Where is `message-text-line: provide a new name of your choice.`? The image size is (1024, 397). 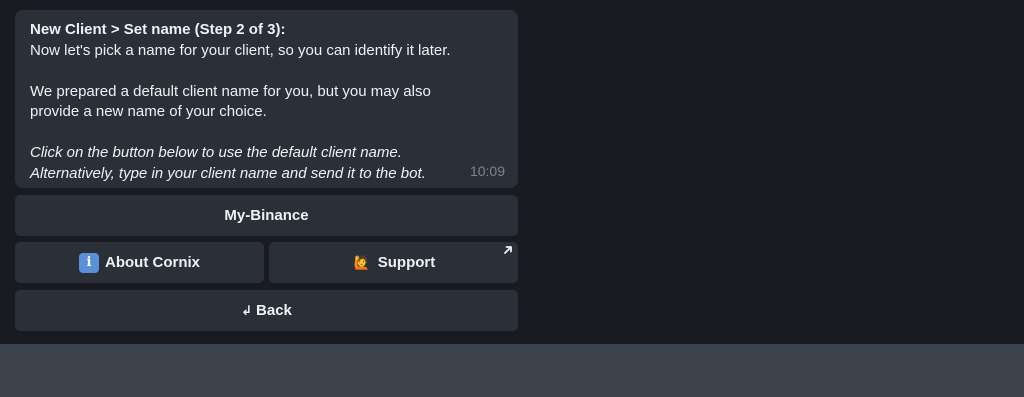 message-text-line: provide a new name of your choice. is located at coordinates (148, 111).